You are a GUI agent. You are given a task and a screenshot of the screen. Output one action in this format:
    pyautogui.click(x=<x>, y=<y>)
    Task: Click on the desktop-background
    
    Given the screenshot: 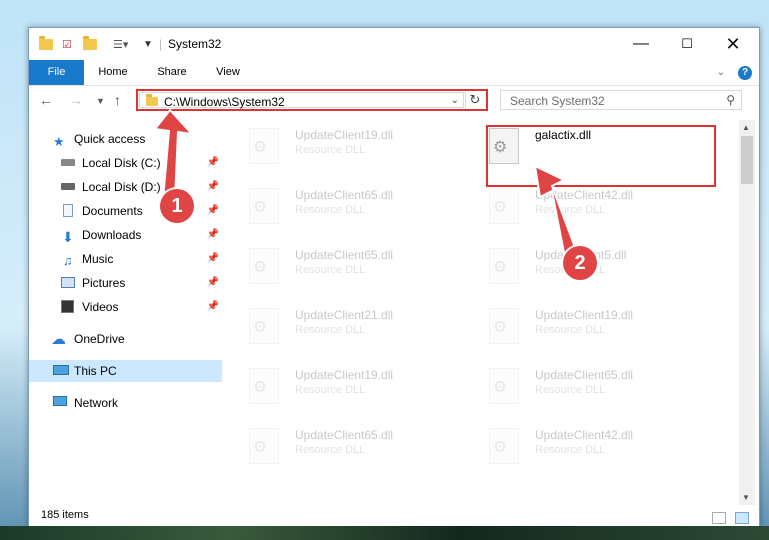 What is the action you would take?
    pyautogui.click(x=384, y=533)
    